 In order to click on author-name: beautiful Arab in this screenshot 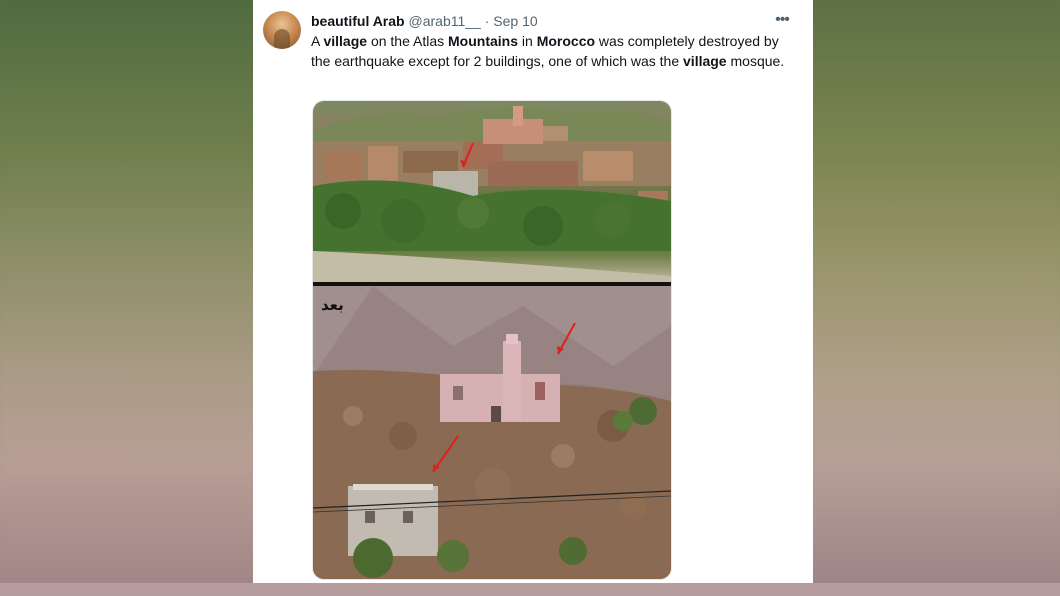, I will do `click(358, 21)`.